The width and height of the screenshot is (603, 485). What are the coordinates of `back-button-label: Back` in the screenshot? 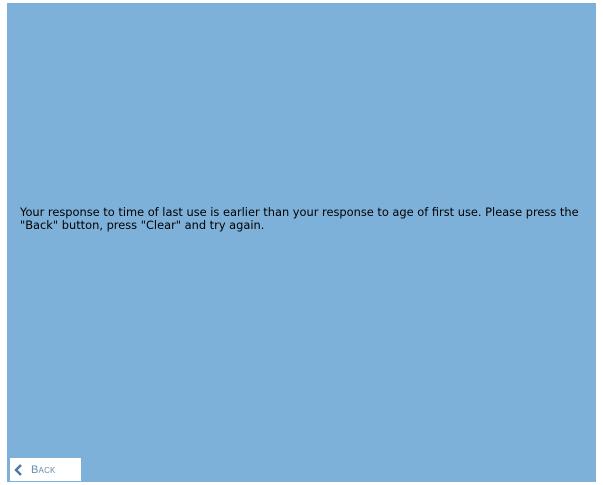 It's located at (43, 469).